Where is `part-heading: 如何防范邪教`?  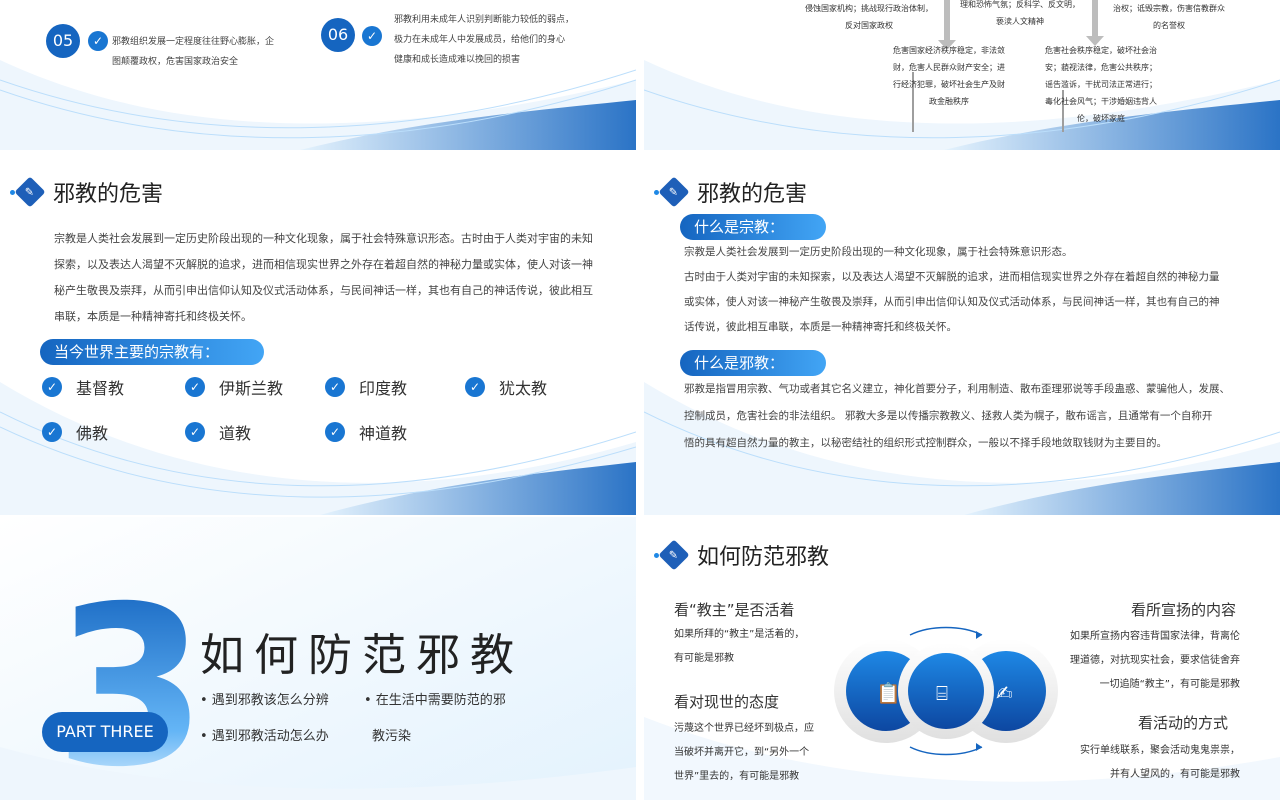
part-heading: 如何防范邪教 is located at coordinates (362, 655).